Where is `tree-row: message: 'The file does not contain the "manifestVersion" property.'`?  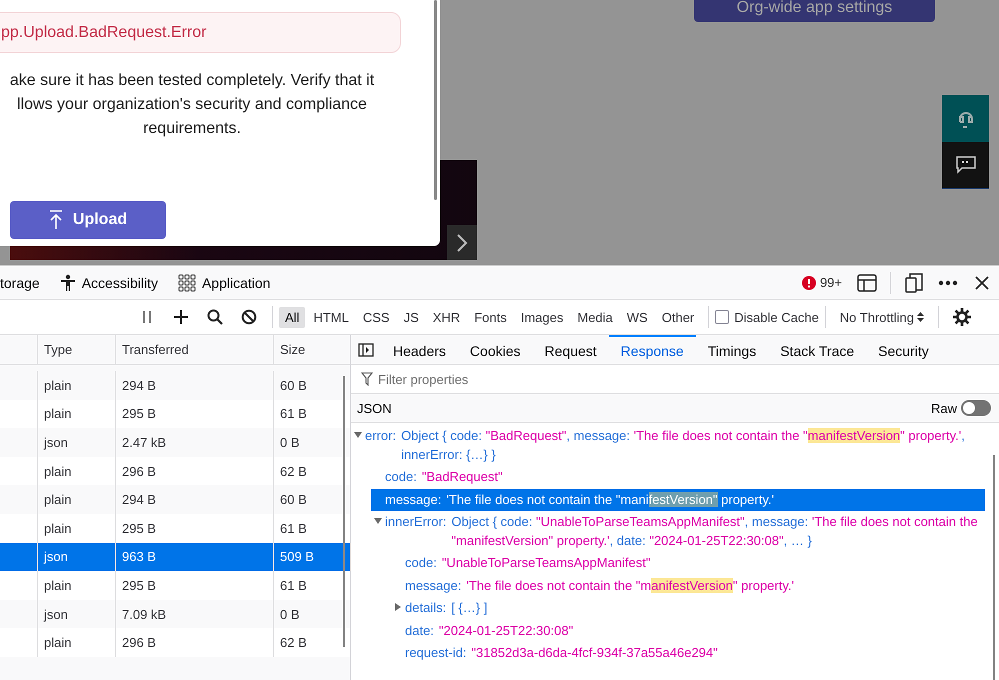
tree-row: message: 'The file does not contain the "manifestVersion" property.' is located at coordinates (688, 585).